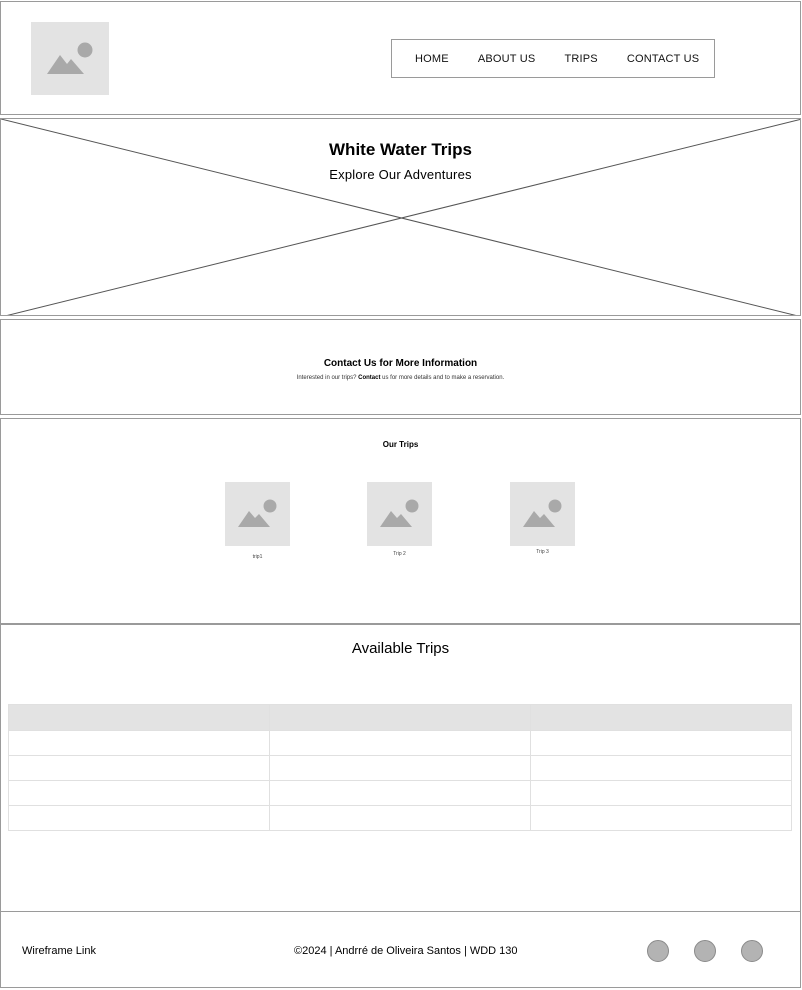 The height and width of the screenshot is (990, 802). What do you see at coordinates (580, 59) in the screenshot?
I see `nav-trips-link: TRIPS` at bounding box center [580, 59].